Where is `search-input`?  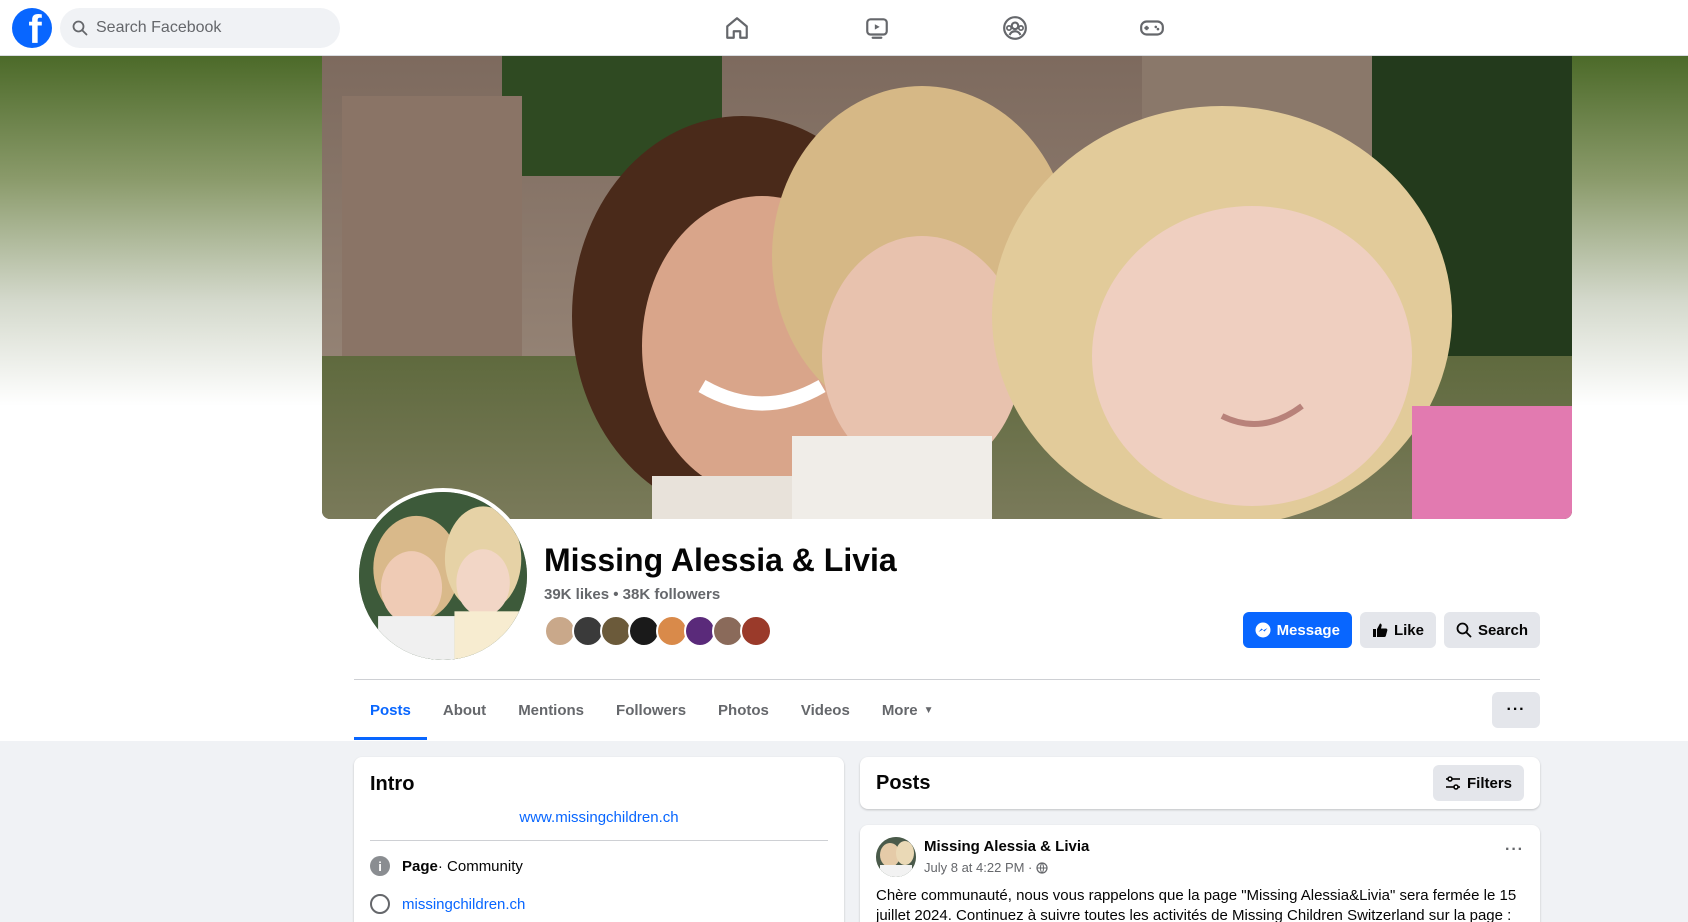 search-input is located at coordinates (206, 28).